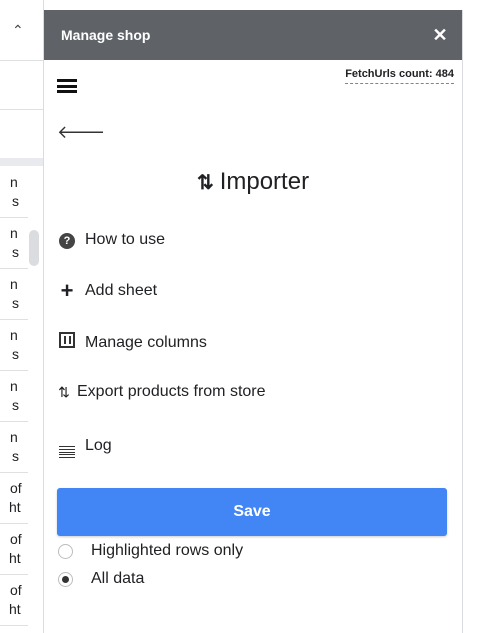 Image resolution: width=481 pixels, height=633 pixels. I want to click on scrollbar-thumb, so click(34, 248).